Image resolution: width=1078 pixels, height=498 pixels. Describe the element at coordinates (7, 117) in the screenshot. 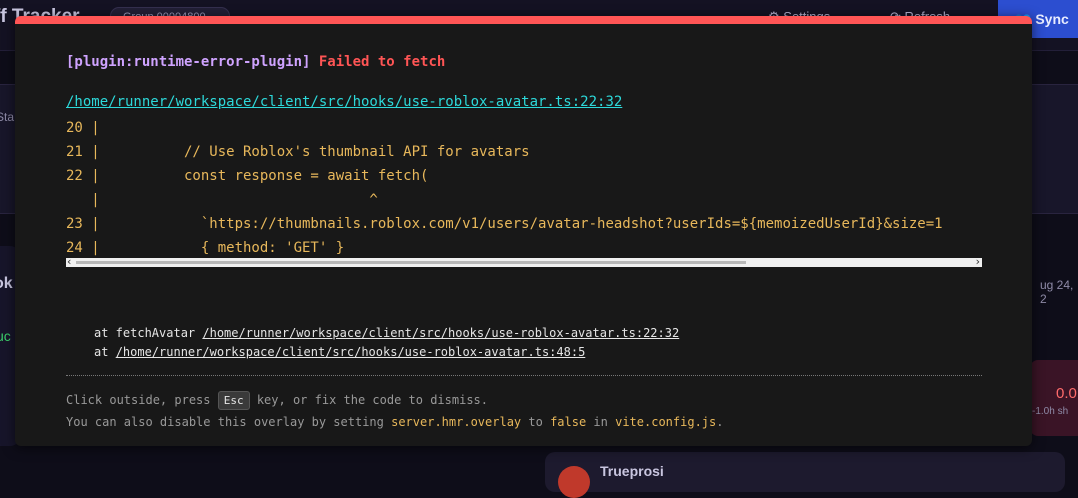

I see `stat-label: Sta` at that location.